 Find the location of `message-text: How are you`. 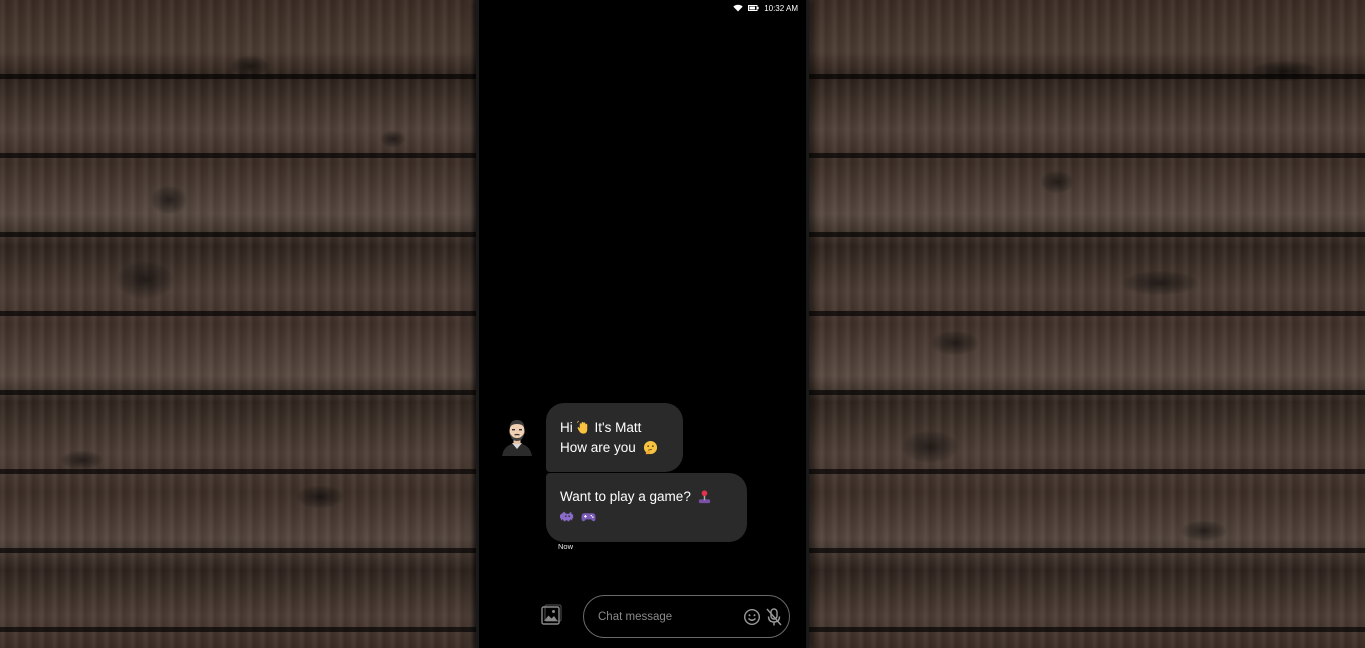

message-text: How are you is located at coordinates (598, 447).